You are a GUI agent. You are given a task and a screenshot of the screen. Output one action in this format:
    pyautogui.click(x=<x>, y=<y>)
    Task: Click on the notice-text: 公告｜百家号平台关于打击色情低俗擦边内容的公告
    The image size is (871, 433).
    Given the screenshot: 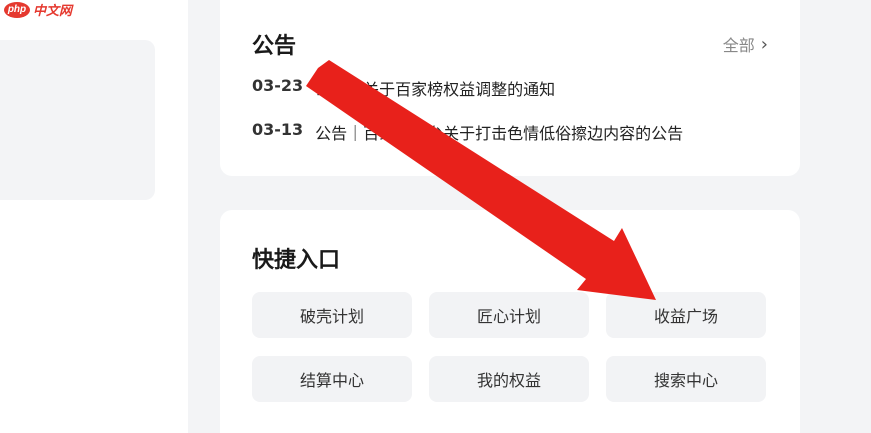 What is the action you would take?
    pyautogui.click(x=499, y=133)
    